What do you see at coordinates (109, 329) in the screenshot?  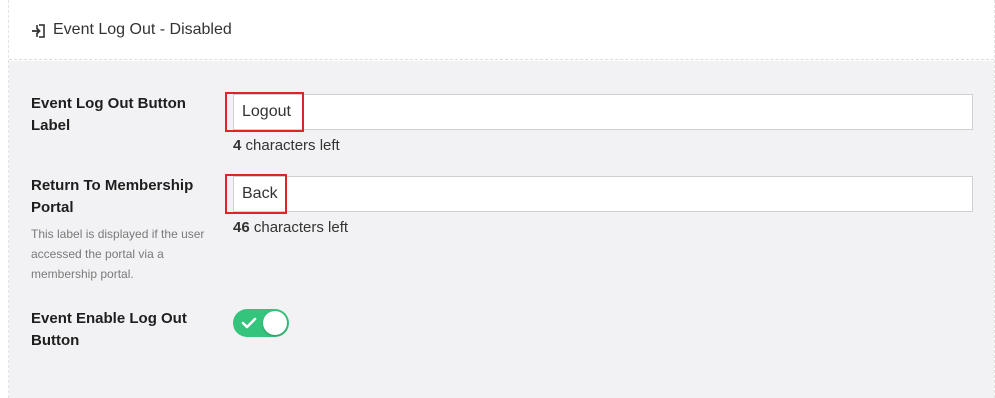 I see `enable-logout-field-label: Event Enable Log Out Button` at bounding box center [109, 329].